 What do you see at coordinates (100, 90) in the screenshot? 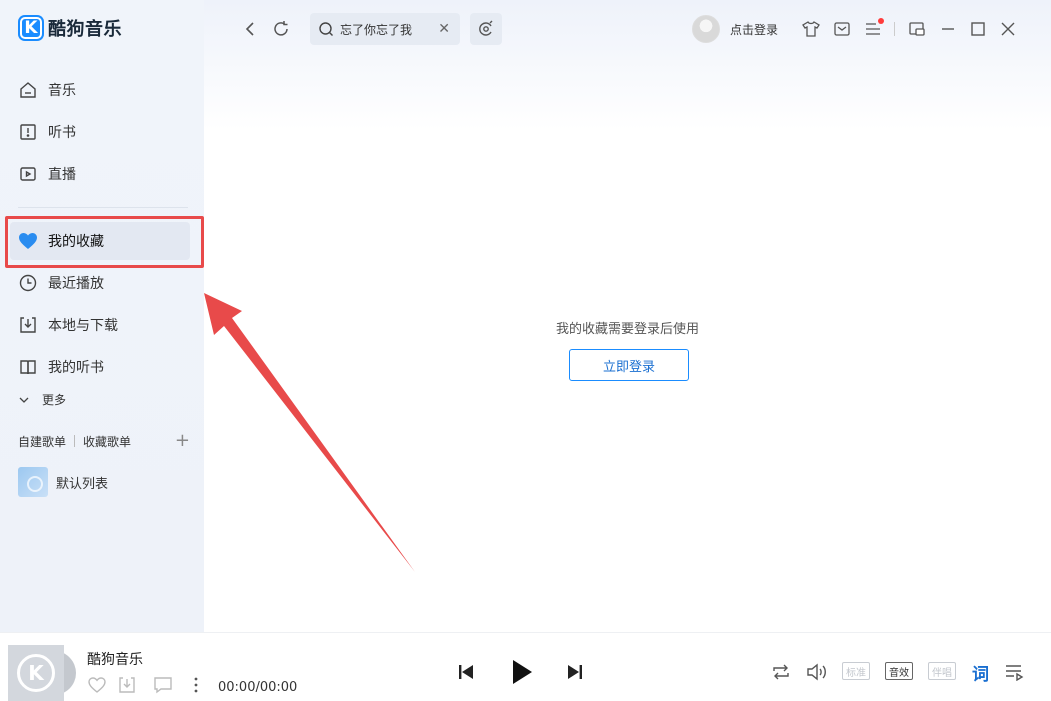
I see `sidebar-item-music: 音乐` at bounding box center [100, 90].